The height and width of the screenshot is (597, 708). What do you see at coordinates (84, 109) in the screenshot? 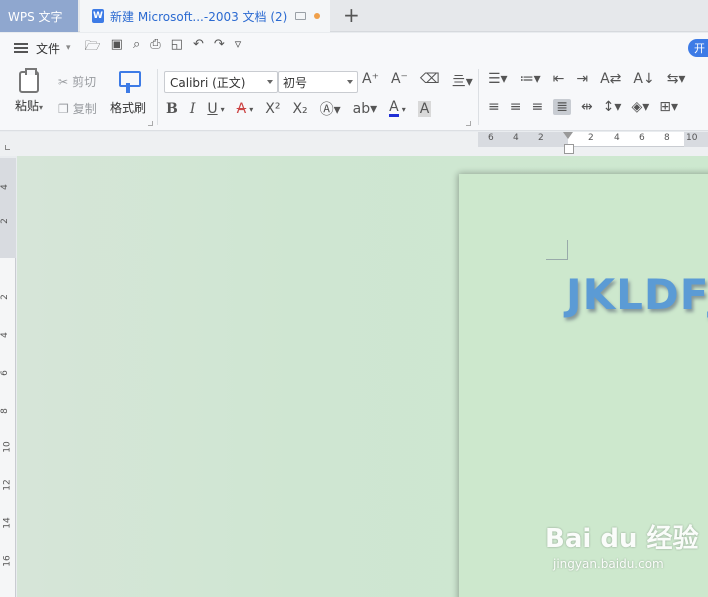
I see `copy-label: 复制` at bounding box center [84, 109].